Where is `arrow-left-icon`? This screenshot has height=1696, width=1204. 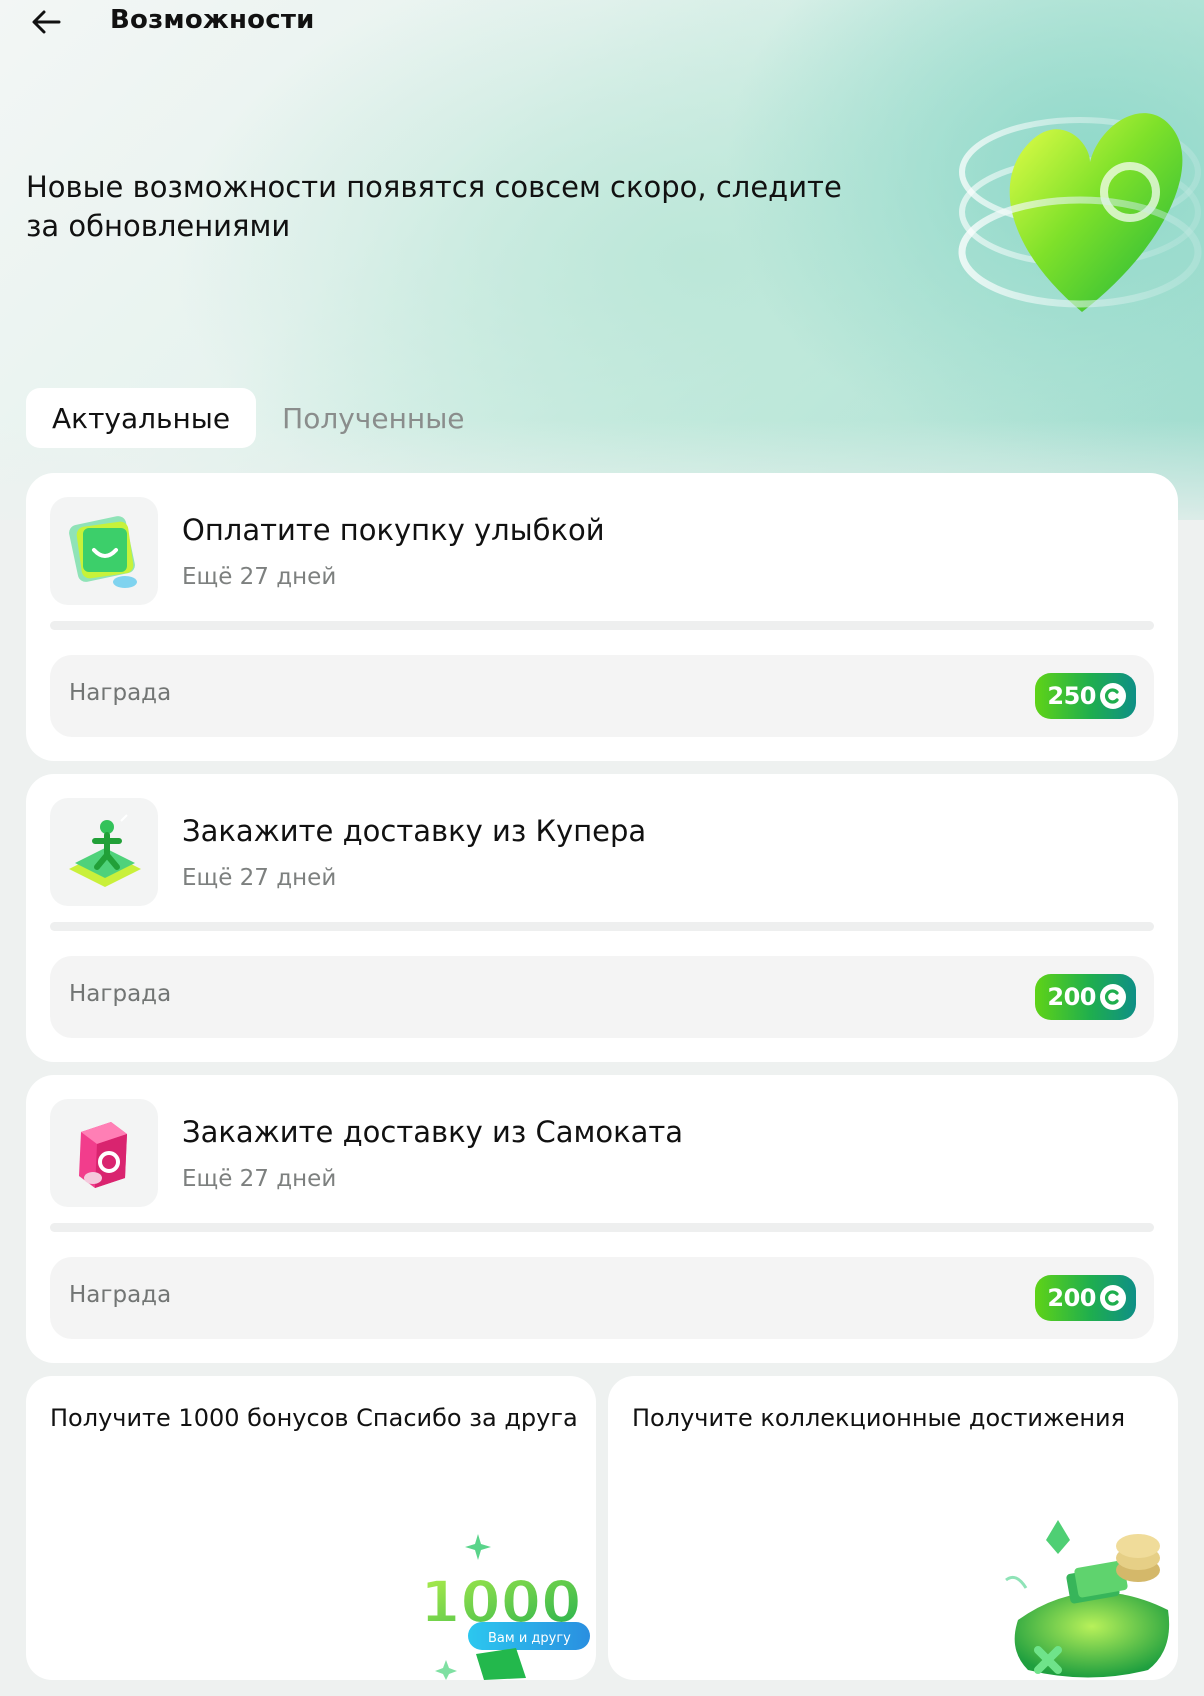
arrow-left-icon is located at coordinates (46, 22).